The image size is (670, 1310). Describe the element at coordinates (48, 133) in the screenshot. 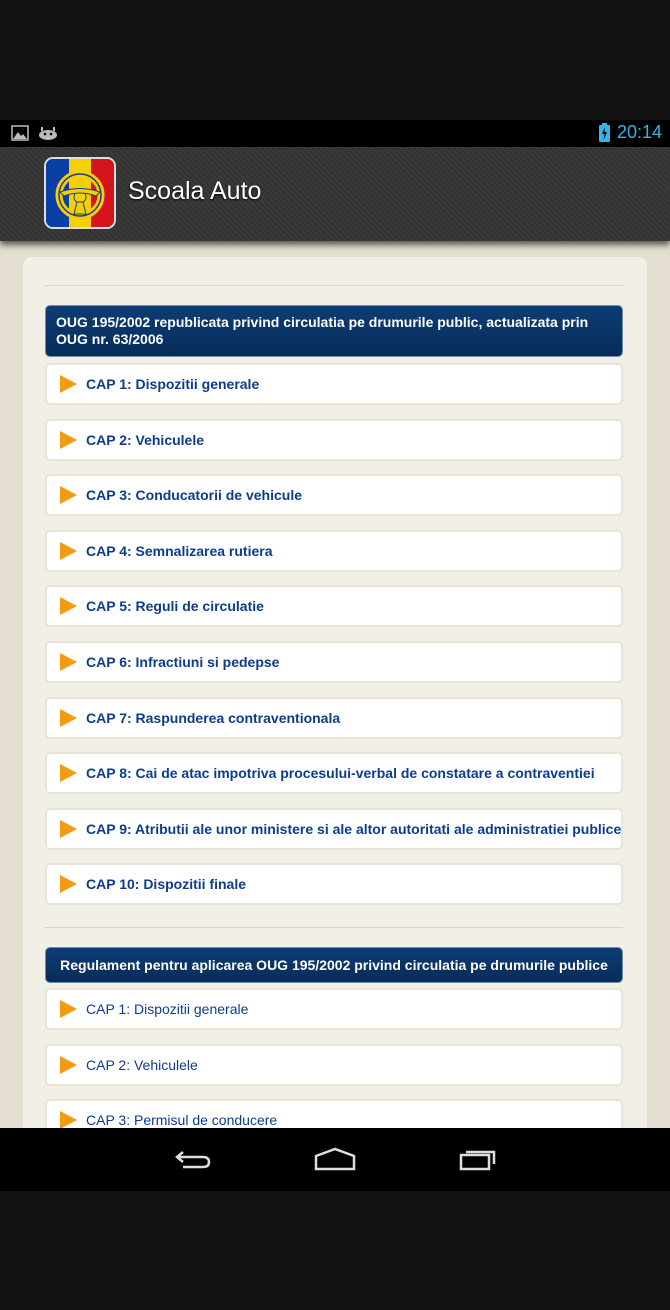

I see `android-notification-icon` at that location.